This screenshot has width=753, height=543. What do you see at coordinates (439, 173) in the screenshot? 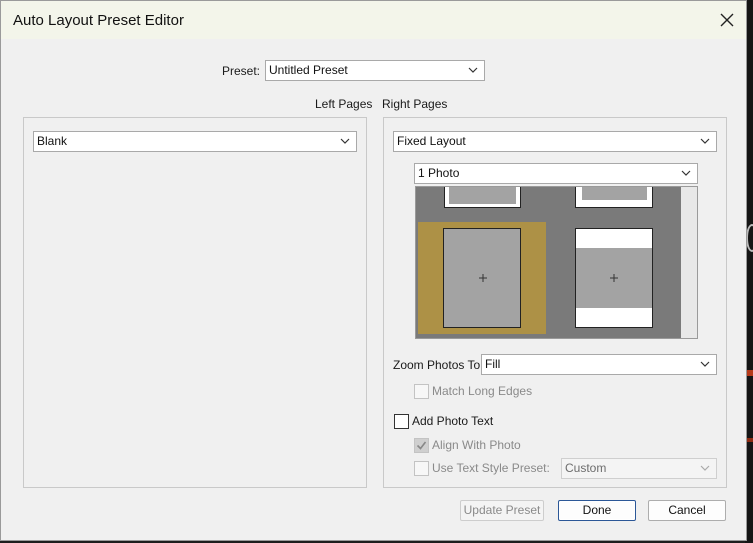
I see `template-value: 1 Photo` at bounding box center [439, 173].